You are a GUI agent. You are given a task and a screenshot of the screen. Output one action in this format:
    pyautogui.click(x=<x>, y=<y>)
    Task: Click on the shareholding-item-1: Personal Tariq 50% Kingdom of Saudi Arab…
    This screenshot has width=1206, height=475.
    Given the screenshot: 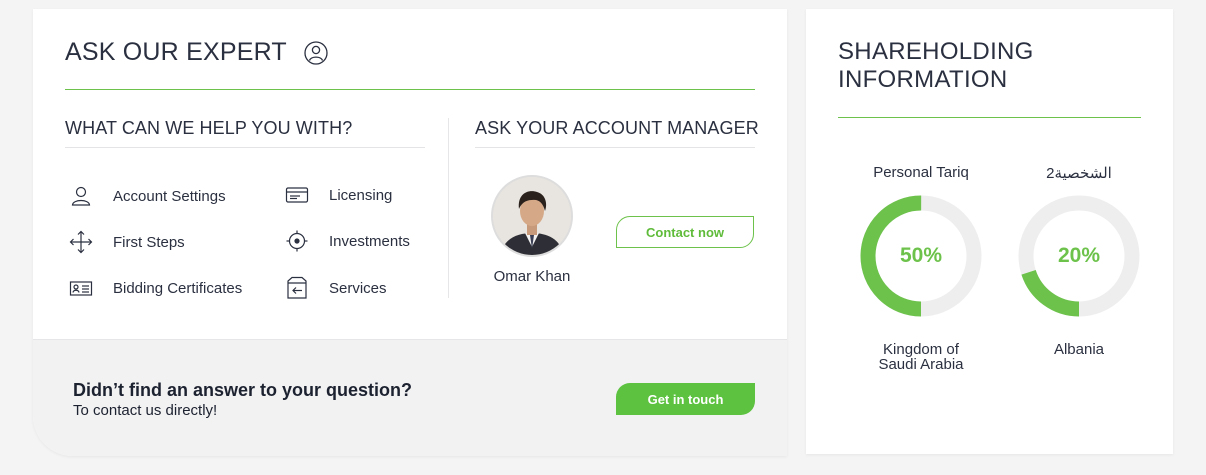 What is the action you would take?
    pyautogui.click(x=921, y=268)
    